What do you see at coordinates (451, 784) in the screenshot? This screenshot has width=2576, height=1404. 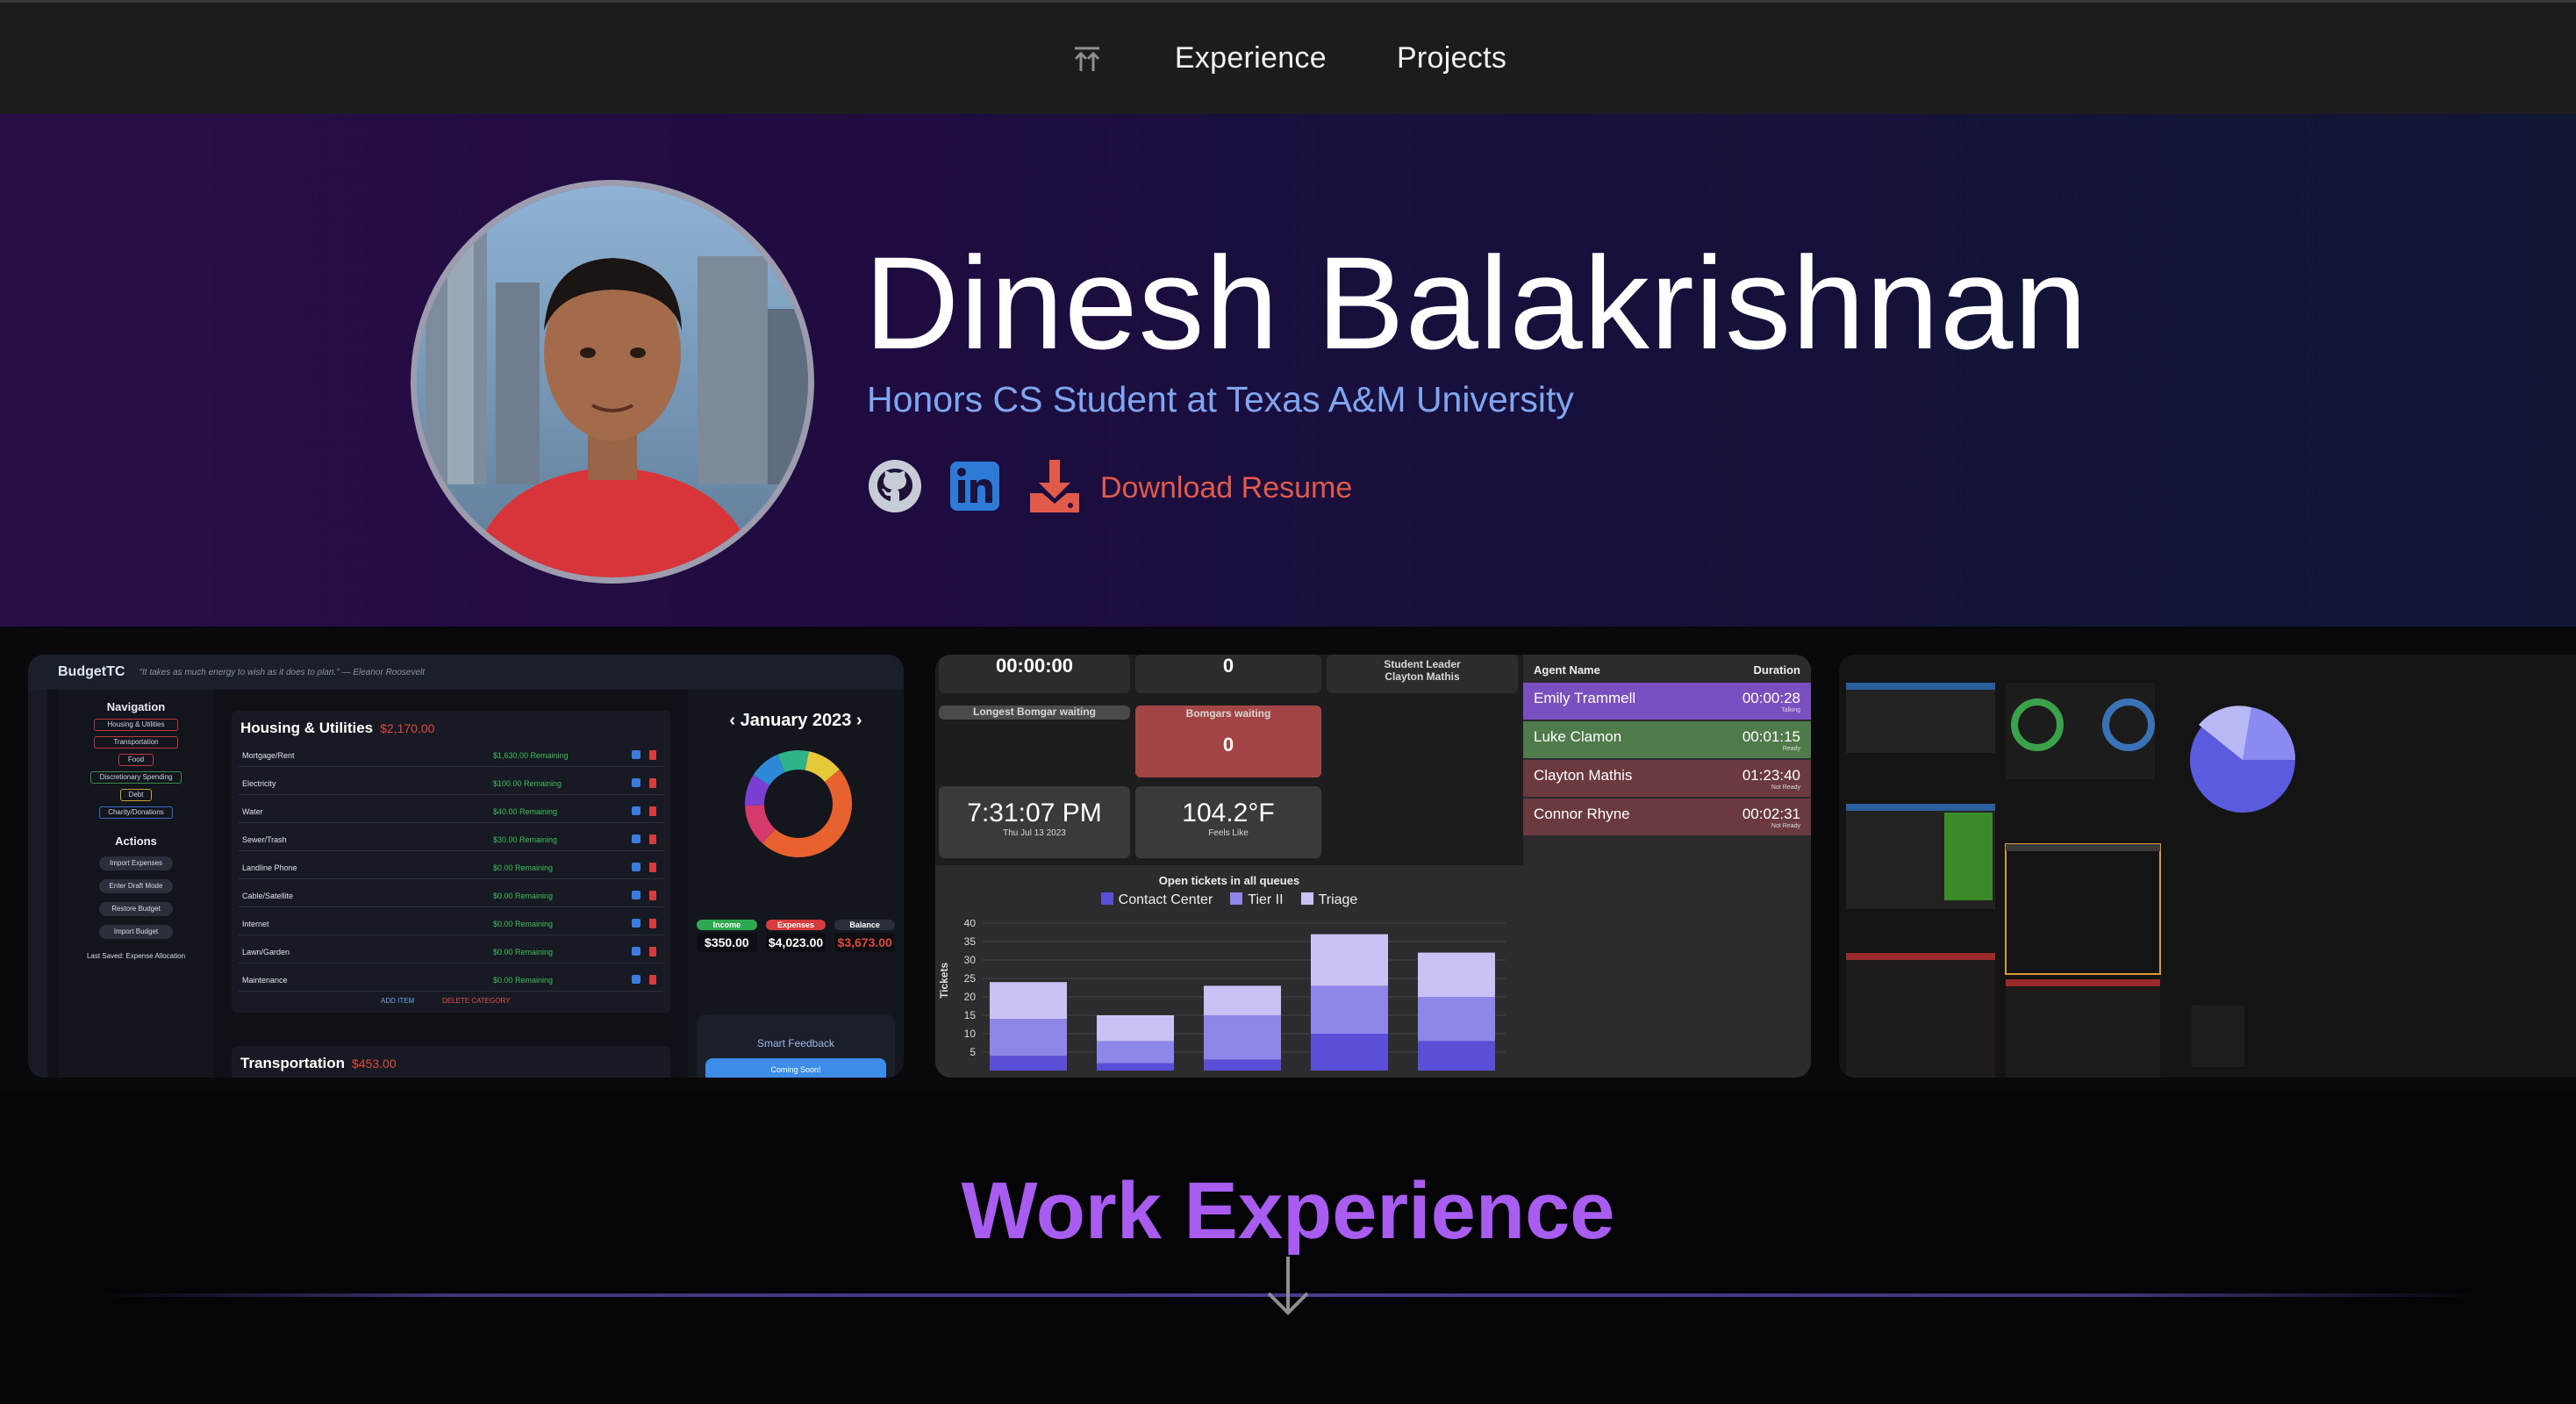 I see `budget-row: Electricity $100.00 Remaining` at bounding box center [451, 784].